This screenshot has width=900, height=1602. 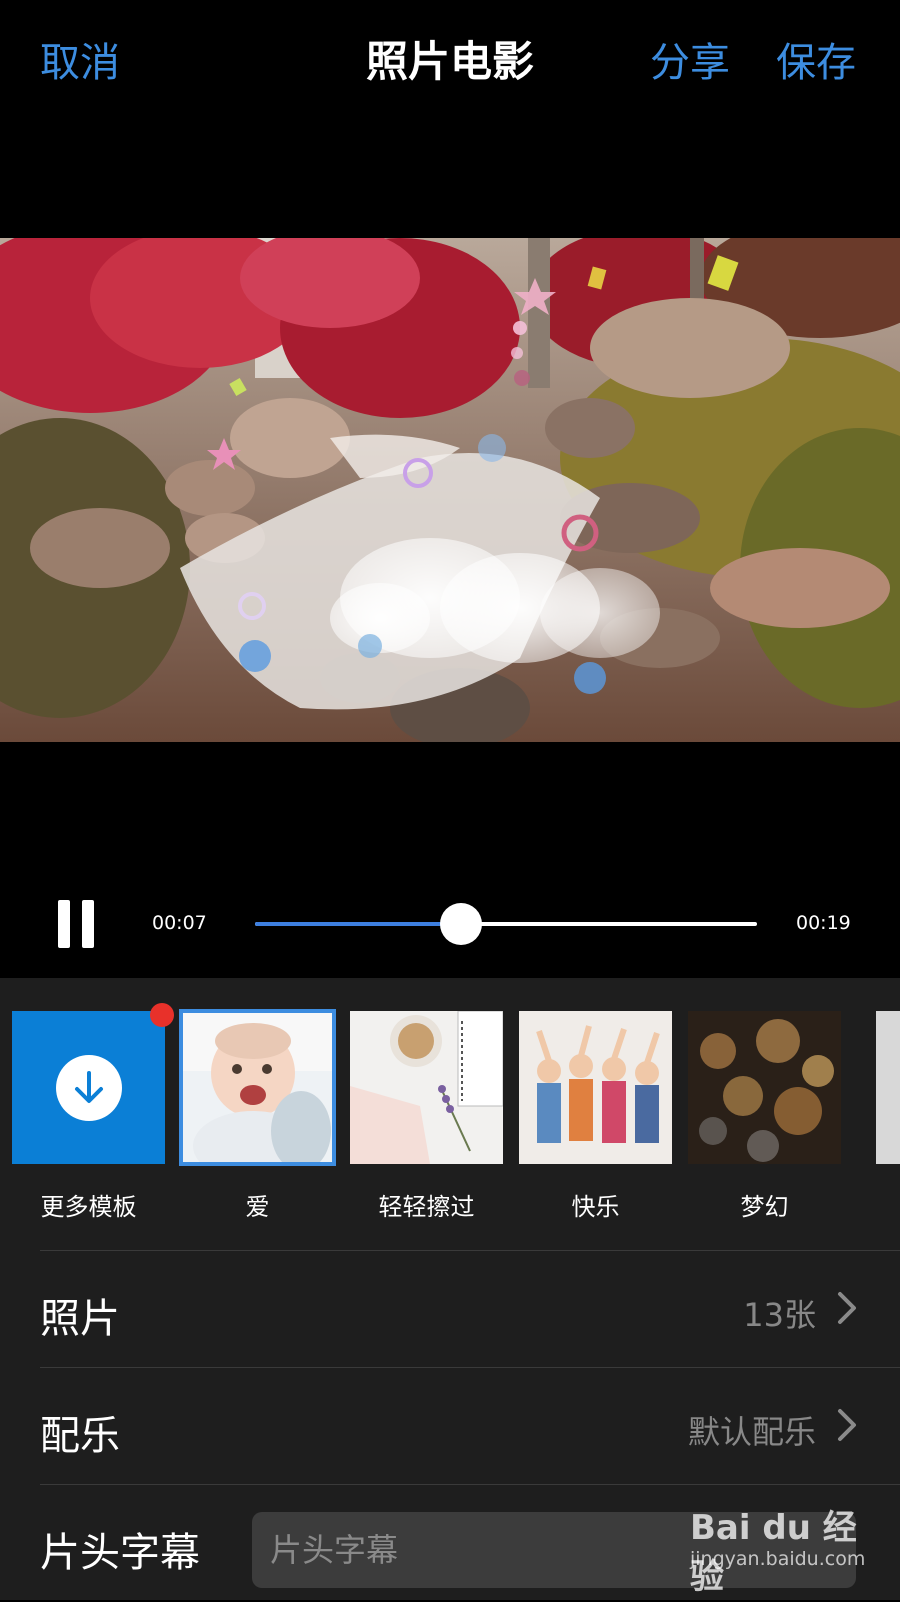 I want to click on template-label: 梦幻, so click(x=764, y=1207).